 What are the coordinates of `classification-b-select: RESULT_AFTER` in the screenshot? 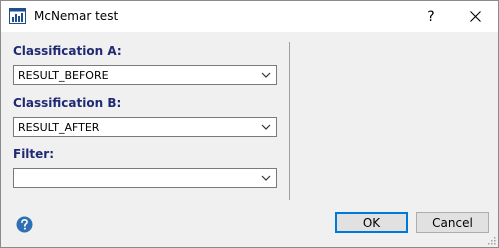 It's located at (145, 127).